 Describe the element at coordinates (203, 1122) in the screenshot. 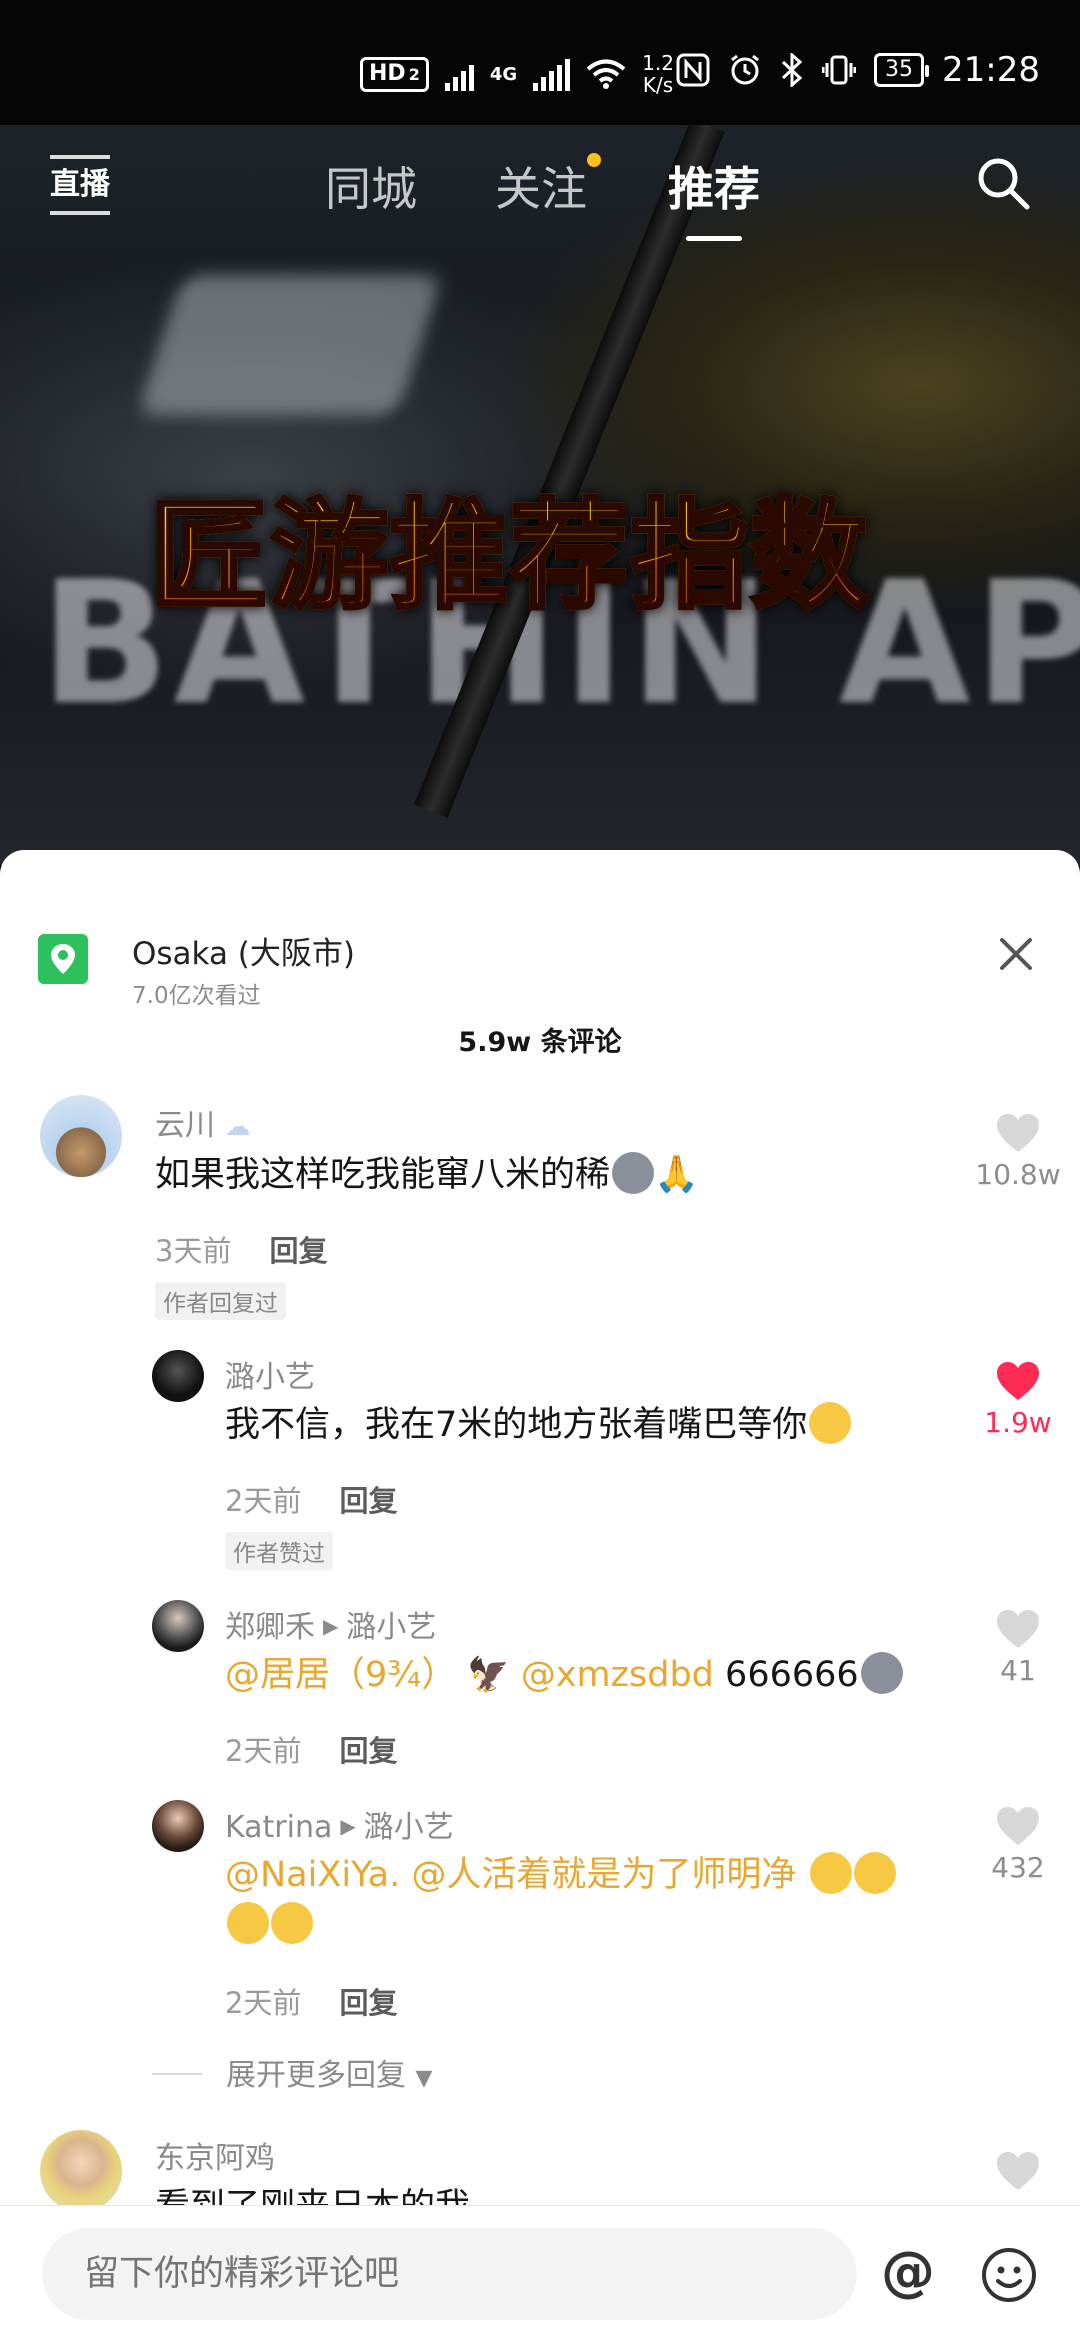

I see `comment-author: 云川 ☁` at that location.